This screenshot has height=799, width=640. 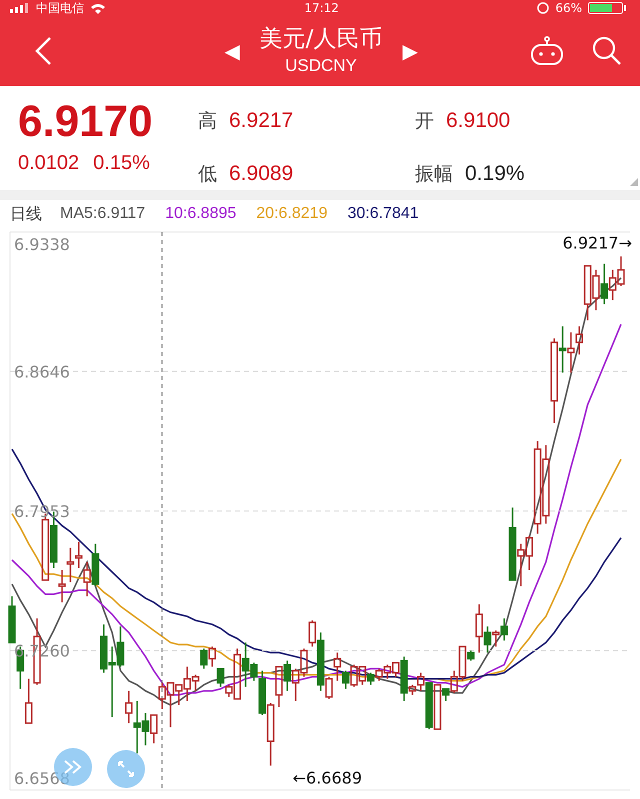 I want to click on stat-value: 6.9089, so click(x=261, y=174).